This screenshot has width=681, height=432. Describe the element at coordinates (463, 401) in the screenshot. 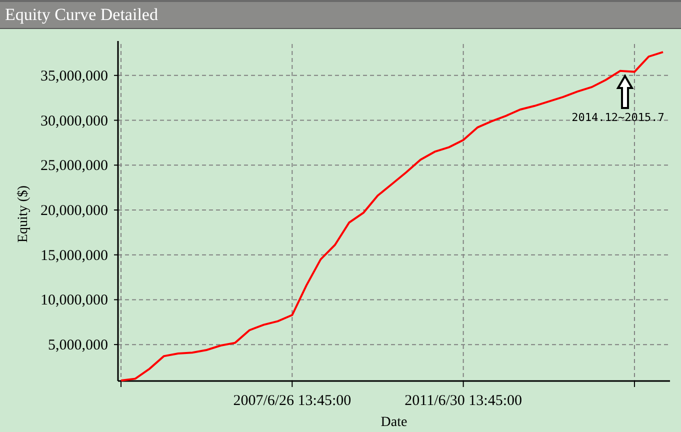

I see `x-tick-label: 2011/6/30 13:45:00` at that location.